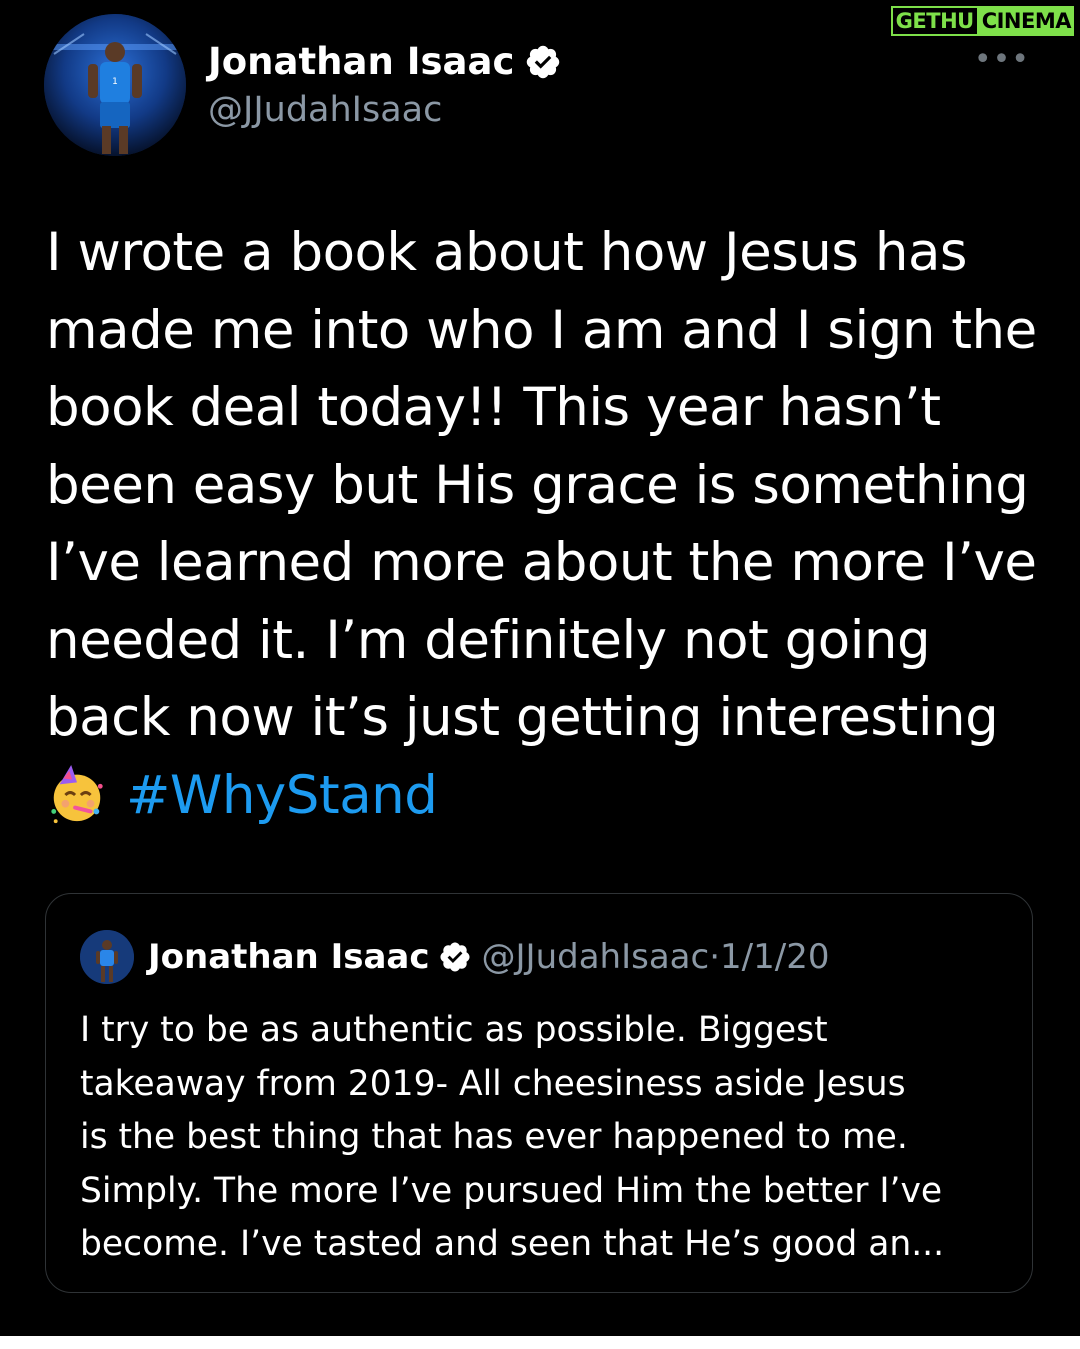 The image size is (1080, 1349). Describe the element at coordinates (541, 330) in the screenshot. I see `tweet-line: made me into who I am and I sign the` at that location.